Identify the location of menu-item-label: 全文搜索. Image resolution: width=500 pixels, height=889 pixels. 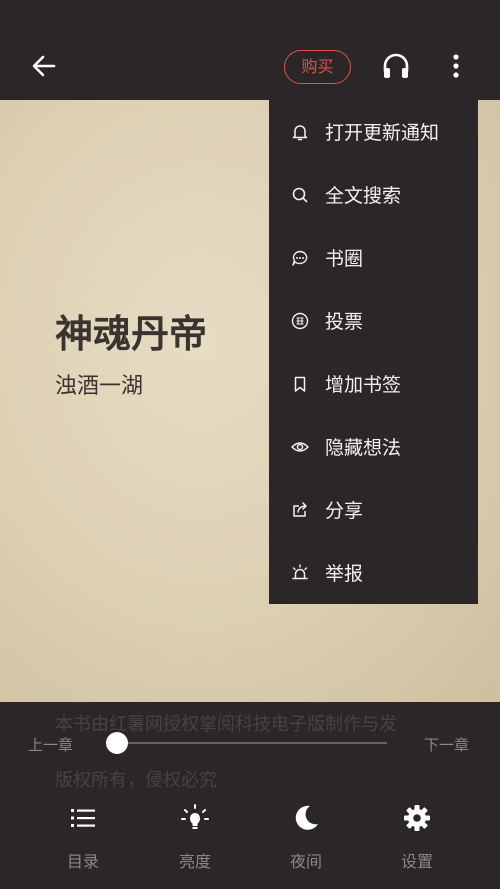
(363, 196).